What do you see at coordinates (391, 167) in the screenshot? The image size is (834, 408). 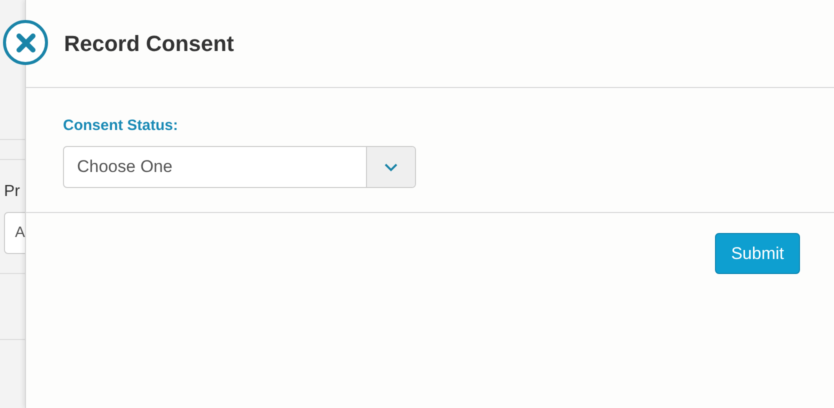 I see `chevron-down-icon` at bounding box center [391, 167].